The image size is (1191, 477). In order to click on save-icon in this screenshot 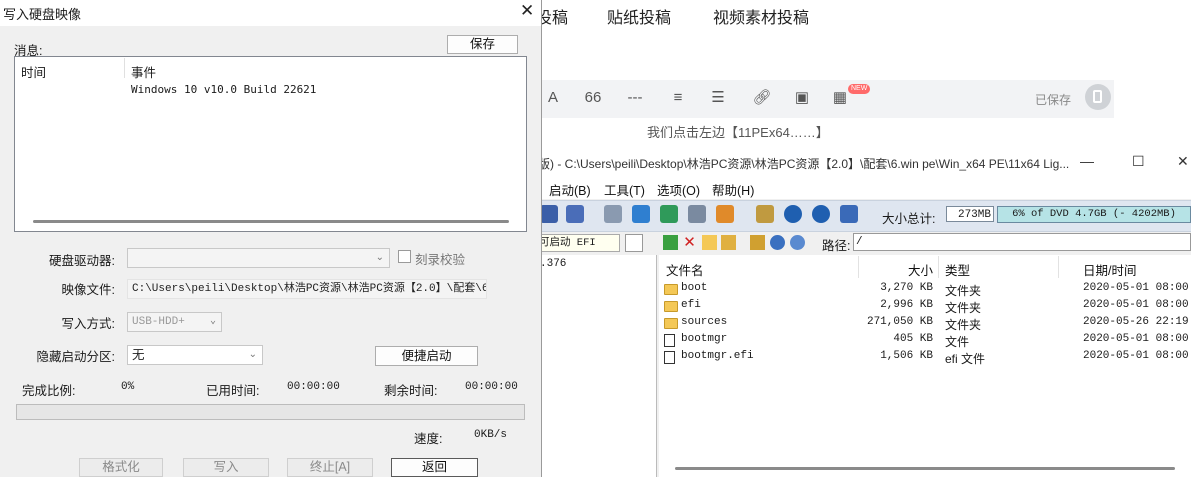, I will do `click(549, 214)`.